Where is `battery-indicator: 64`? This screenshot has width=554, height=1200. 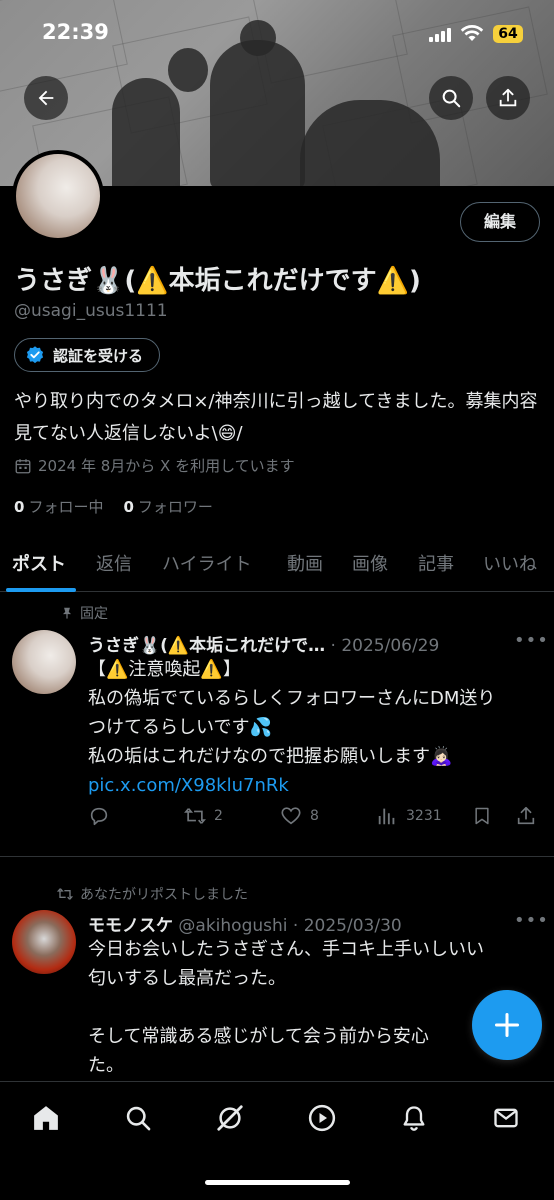
battery-indicator: 64 is located at coordinates (508, 34).